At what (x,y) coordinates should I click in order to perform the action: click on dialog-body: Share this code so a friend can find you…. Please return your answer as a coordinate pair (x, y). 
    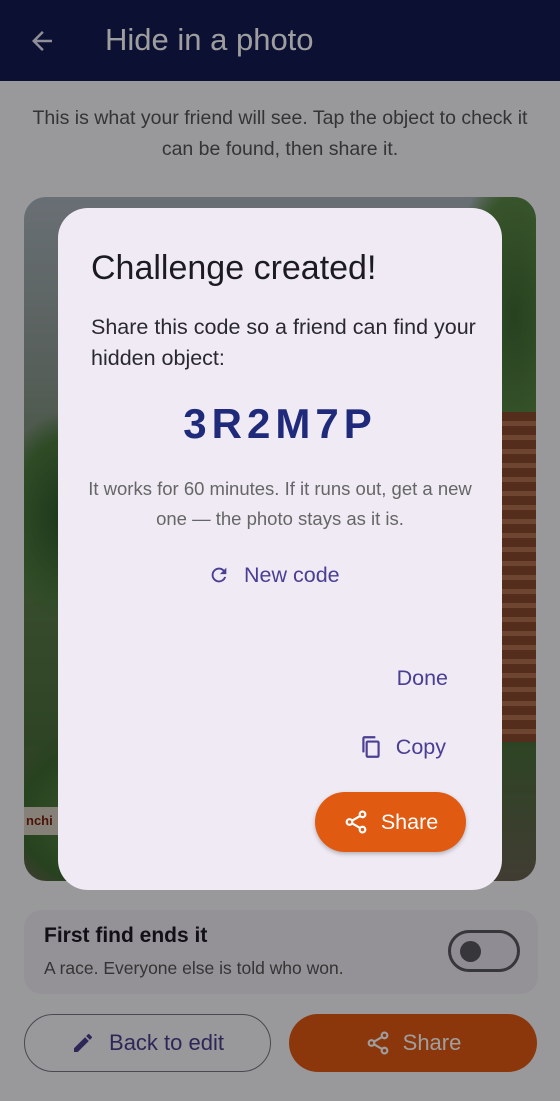
    Looking at the image, I should click on (283, 342).